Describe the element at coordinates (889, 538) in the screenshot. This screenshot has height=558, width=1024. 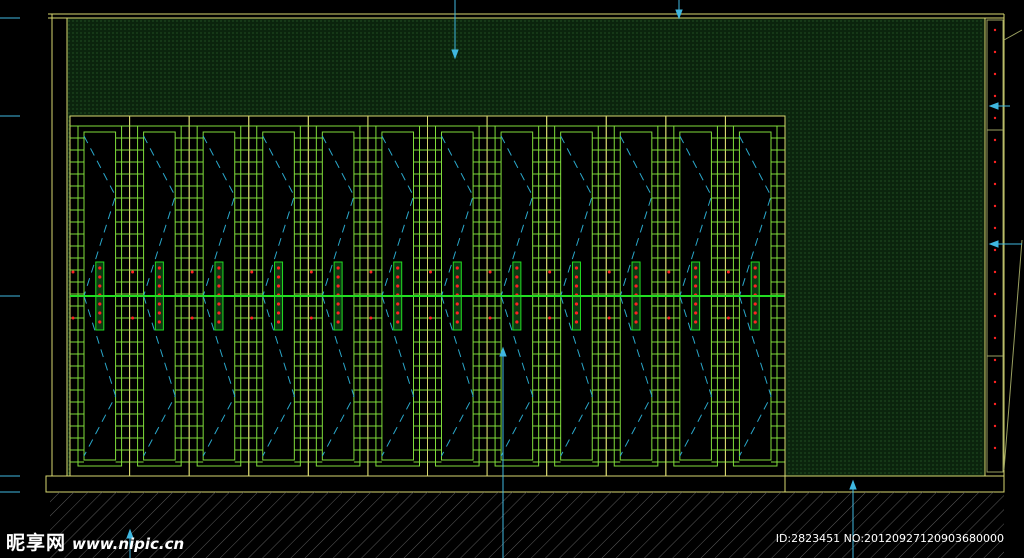
I see `watermark-id: ID:2823451 NO:20120927120903680000` at that location.